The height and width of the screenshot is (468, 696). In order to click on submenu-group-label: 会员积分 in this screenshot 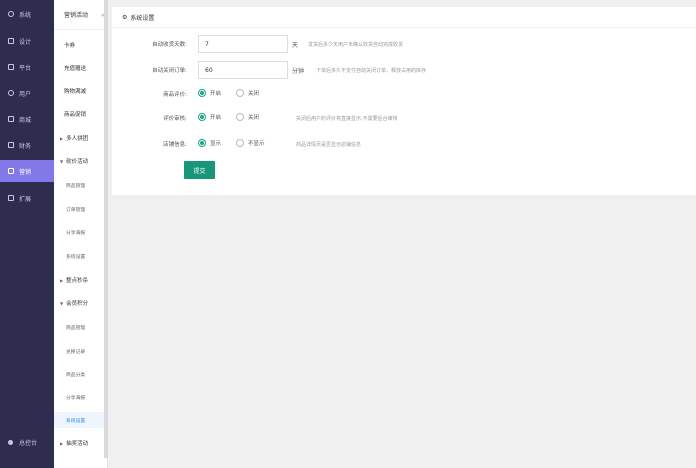, I will do `click(77, 304)`.